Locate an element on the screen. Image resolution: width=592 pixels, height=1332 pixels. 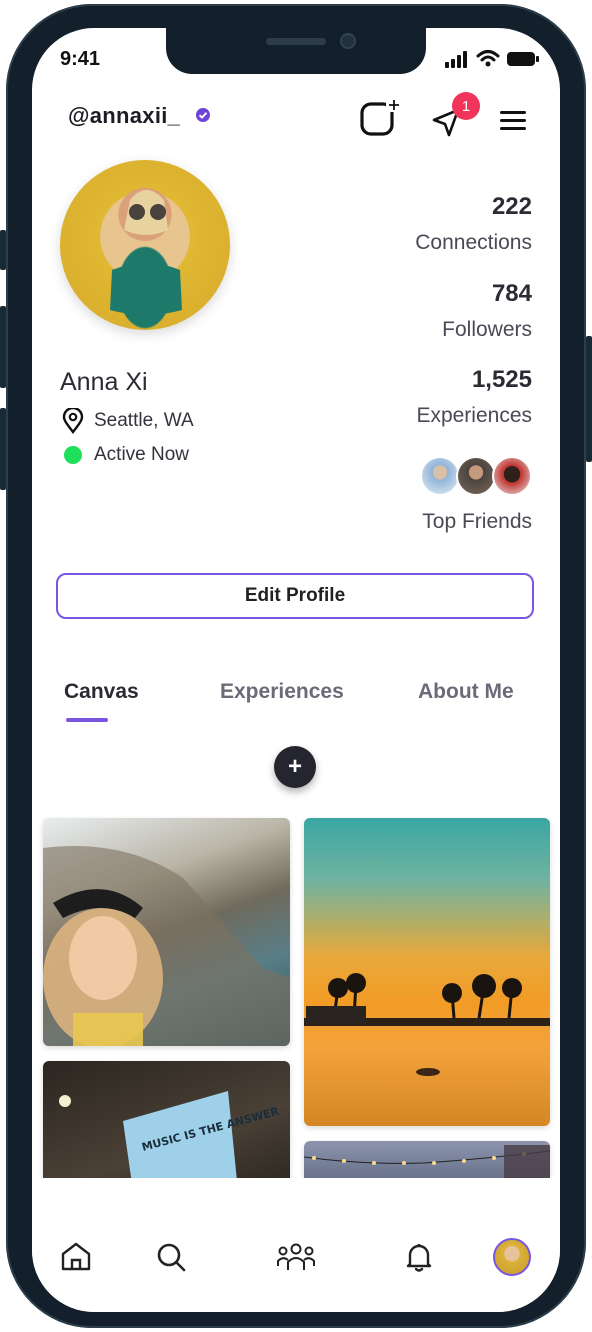
bottom-nav is located at coordinates (296, 1245).